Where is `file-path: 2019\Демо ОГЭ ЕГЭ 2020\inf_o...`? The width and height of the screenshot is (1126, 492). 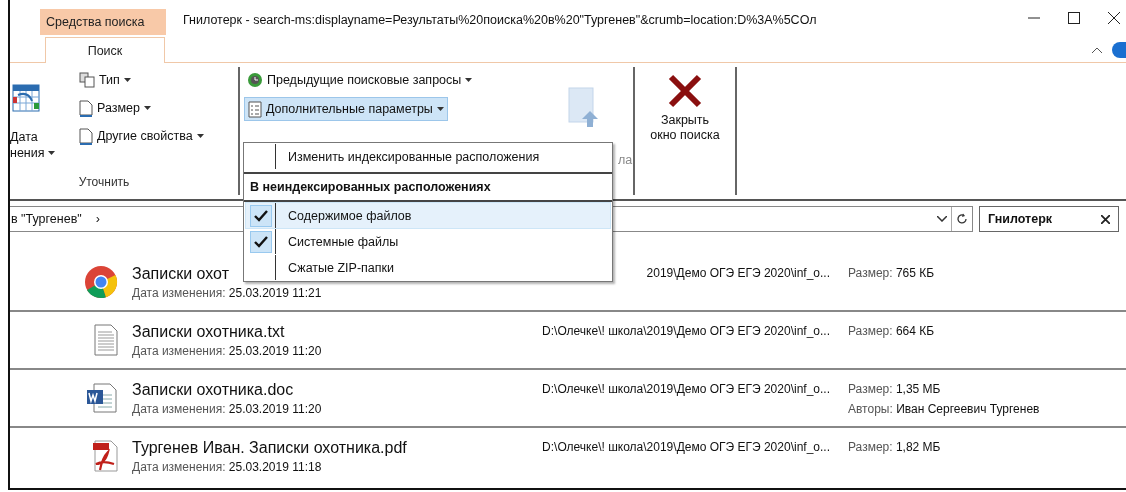 file-path: 2019\Демо ОГЭ ЕГЭ 2020\inf_o... is located at coordinates (738, 273).